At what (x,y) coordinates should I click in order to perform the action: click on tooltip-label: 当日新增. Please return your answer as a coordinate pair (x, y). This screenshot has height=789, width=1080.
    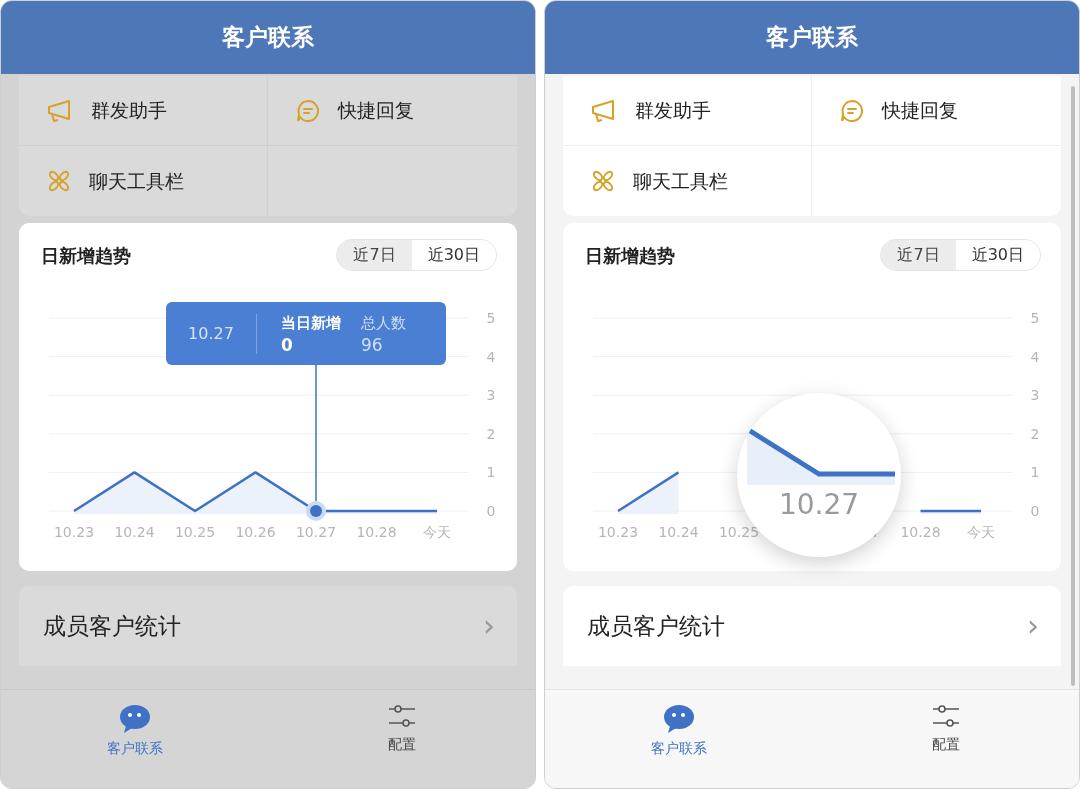
    Looking at the image, I should click on (311, 323).